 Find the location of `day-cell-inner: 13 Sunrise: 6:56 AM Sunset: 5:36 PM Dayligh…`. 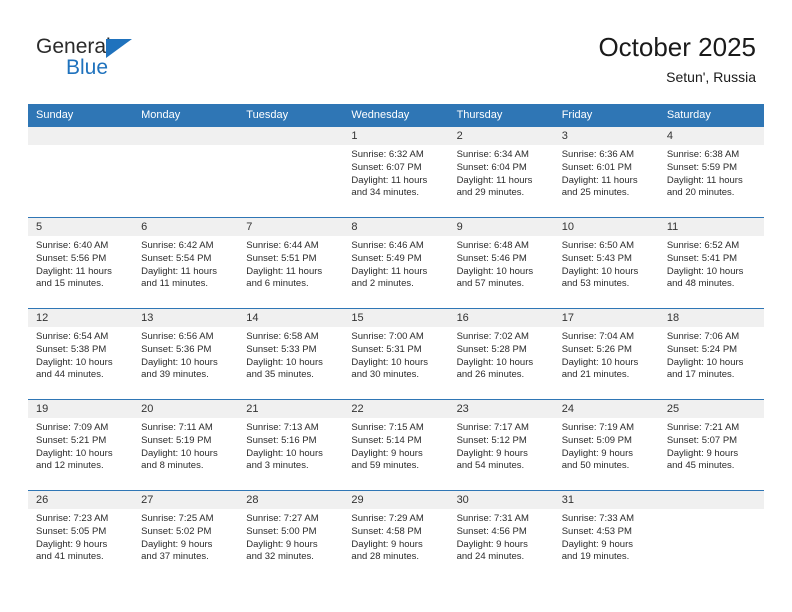

day-cell-inner: 13 Sunrise: 6:56 AM Sunset: 5:36 PM Dayligh… is located at coordinates (186, 354).